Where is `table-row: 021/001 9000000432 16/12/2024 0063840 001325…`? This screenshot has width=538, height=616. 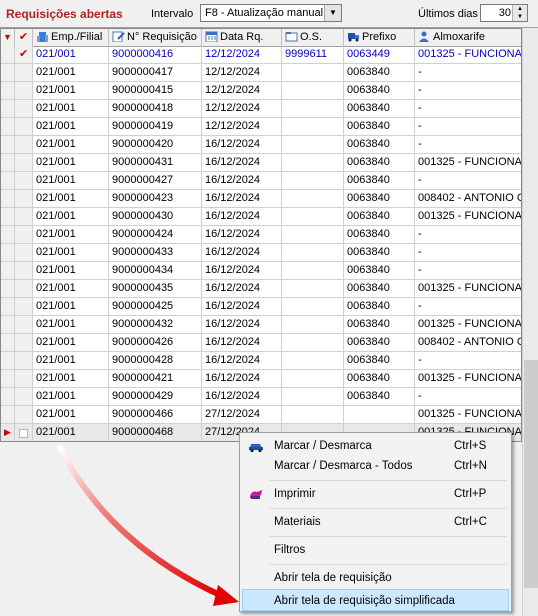 table-row: 021/001 9000000432 16/12/2024 0063840 001325… is located at coordinates (261, 325).